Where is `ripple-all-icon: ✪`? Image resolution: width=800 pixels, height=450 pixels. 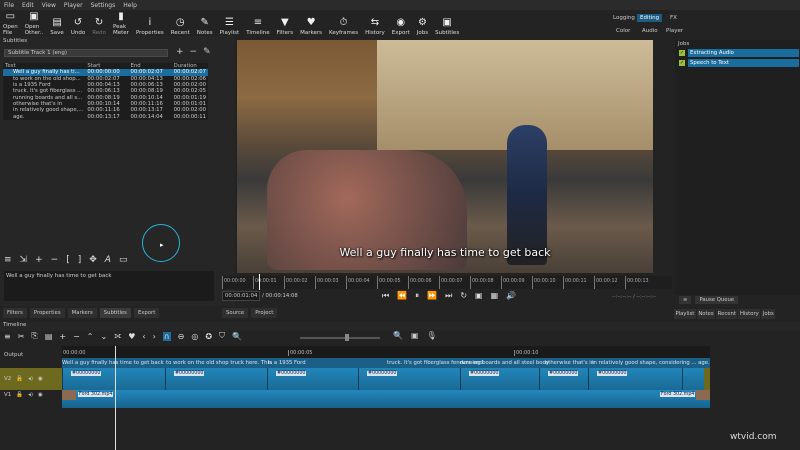
ripple-all-icon: ✪ is located at coordinates (208, 336).